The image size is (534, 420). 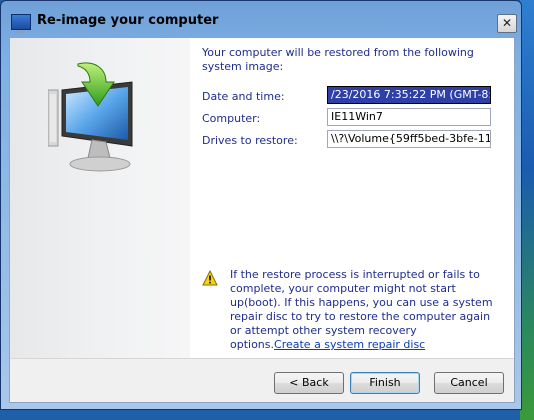 What do you see at coordinates (309, 383) in the screenshot?
I see `back-button: < Back` at bounding box center [309, 383].